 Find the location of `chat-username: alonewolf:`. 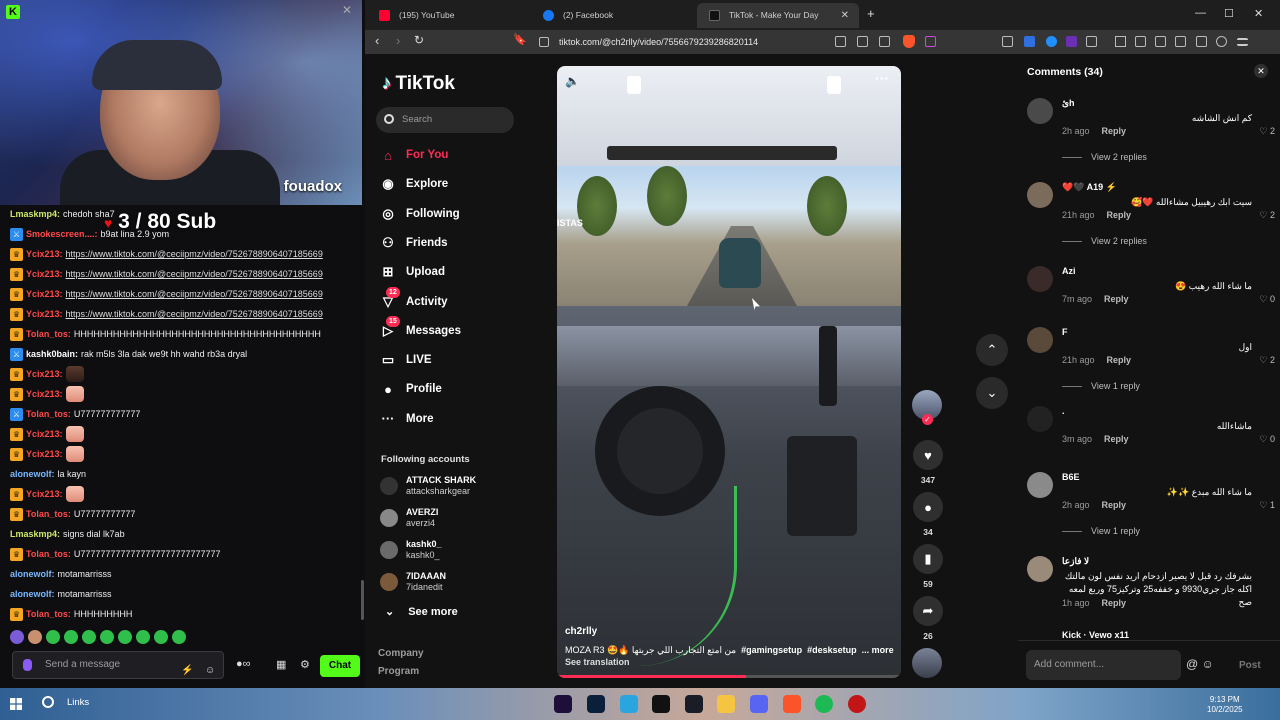

chat-username: alonewolf: is located at coordinates (32, 594).